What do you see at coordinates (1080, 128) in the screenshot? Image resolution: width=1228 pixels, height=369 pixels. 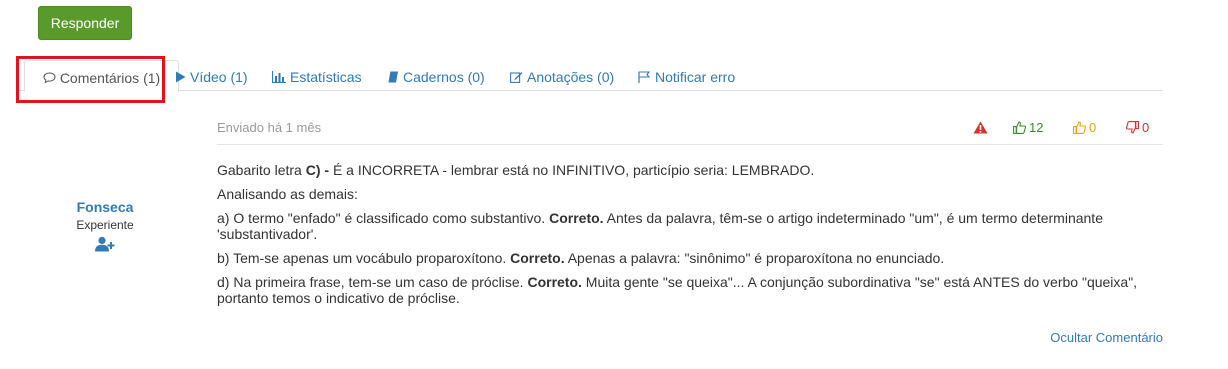 I see `thumbs-up-outline-icon` at bounding box center [1080, 128].